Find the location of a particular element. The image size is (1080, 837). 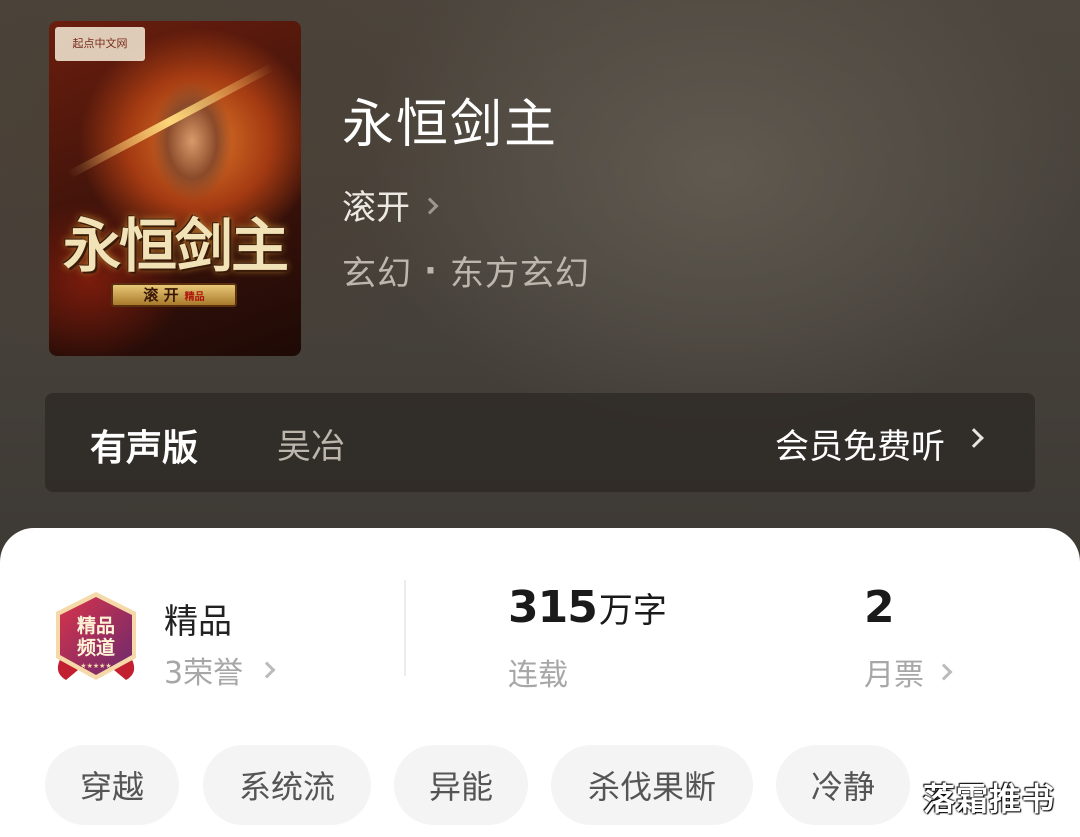

genre-info: 玄幻 · 东方玄幻 is located at coordinates (466, 270).